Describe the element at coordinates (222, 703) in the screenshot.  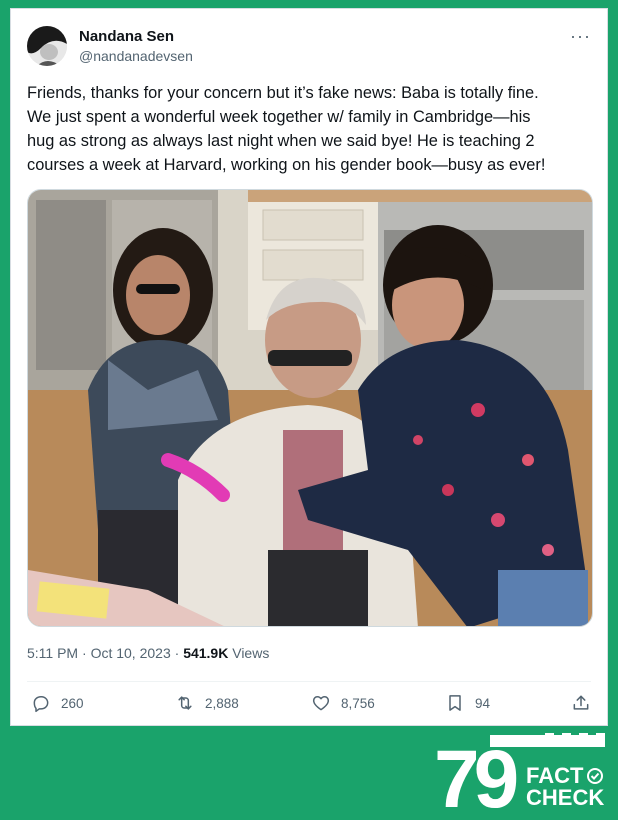
I see `repost-count: 2,888` at that location.